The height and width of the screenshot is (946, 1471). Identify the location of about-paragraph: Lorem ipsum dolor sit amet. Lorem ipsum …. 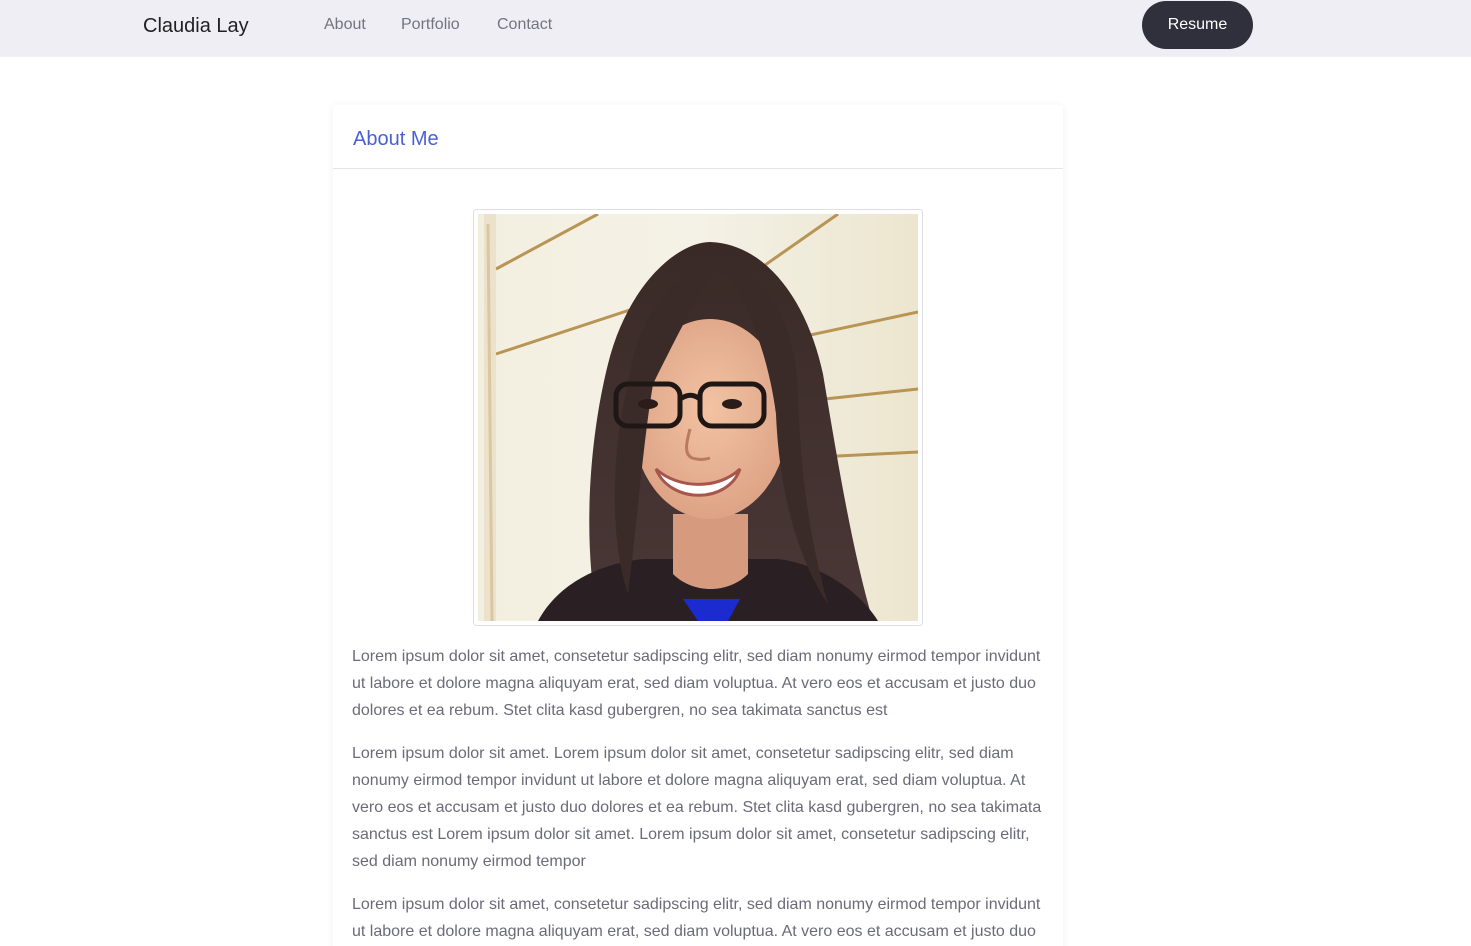
(697, 807).